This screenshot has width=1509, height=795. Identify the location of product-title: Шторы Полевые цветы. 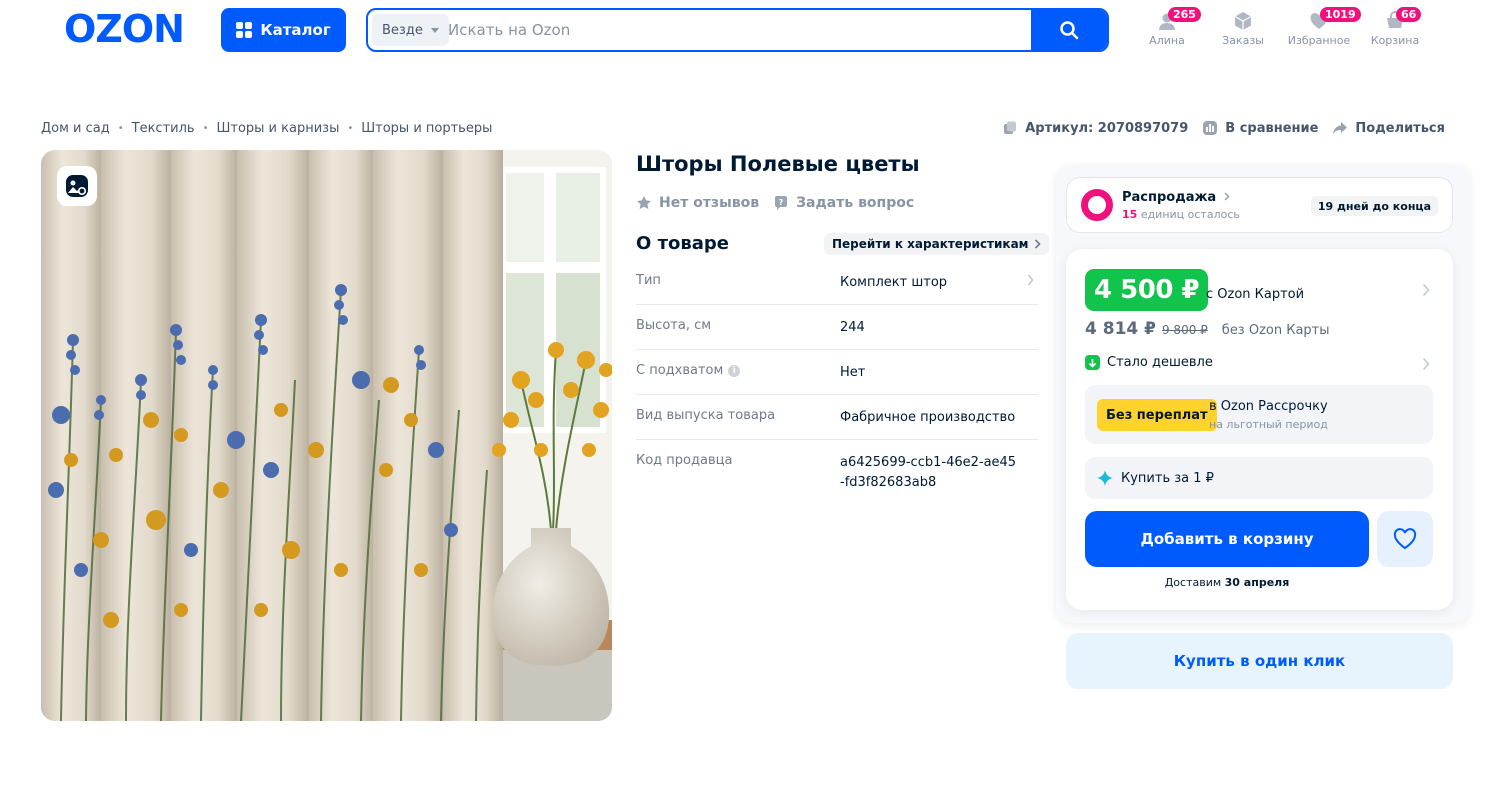
(778, 164).